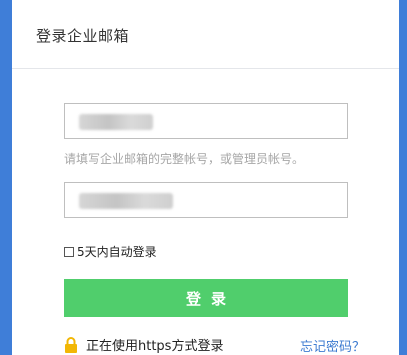 The image size is (407, 355). Describe the element at coordinates (206, 121) in the screenshot. I see `username-field: ●●●●●●●●` at that location.